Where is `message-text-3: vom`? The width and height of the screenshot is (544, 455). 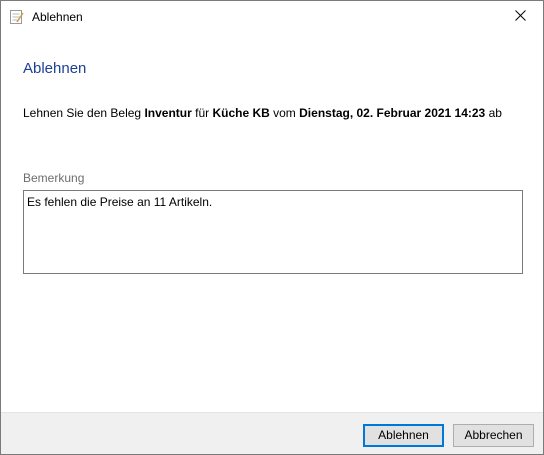
message-text-3: vom is located at coordinates (284, 113).